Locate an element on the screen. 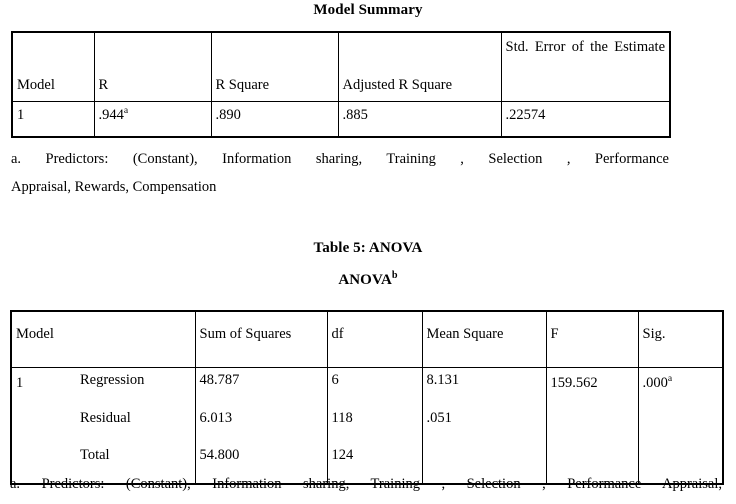  model-summary-footnote-line2: Appraisal, Rewards, Compensation is located at coordinates (114, 187).